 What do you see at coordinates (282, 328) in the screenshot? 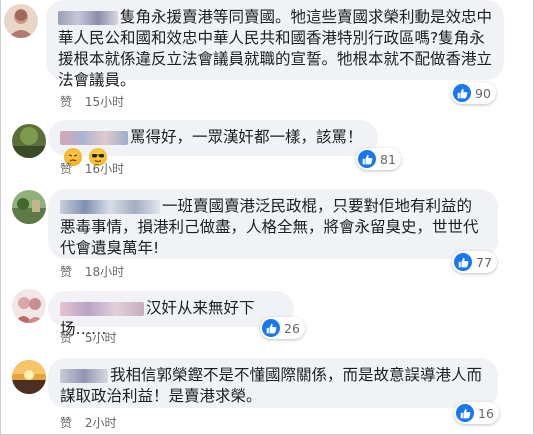
I see `reaction-badge: 26` at bounding box center [282, 328].